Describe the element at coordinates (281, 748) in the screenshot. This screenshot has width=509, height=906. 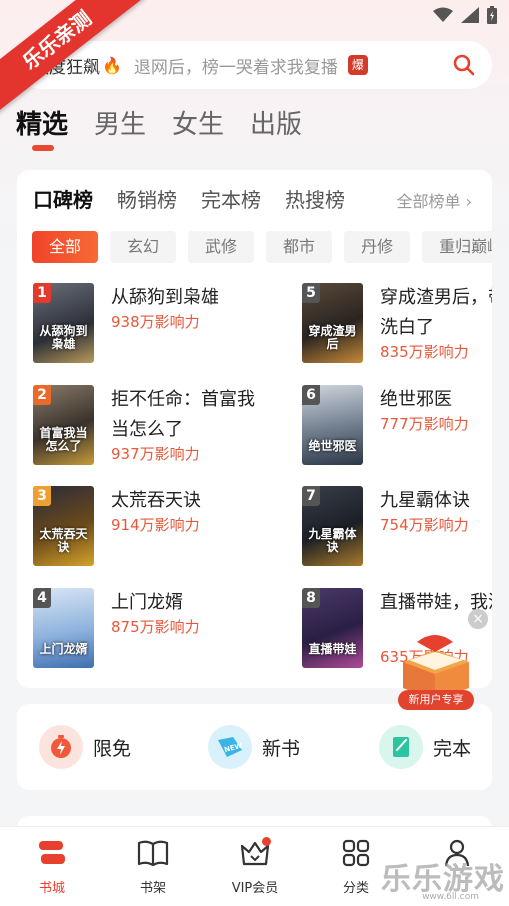
I see `quick-entry-label: 新书` at that location.